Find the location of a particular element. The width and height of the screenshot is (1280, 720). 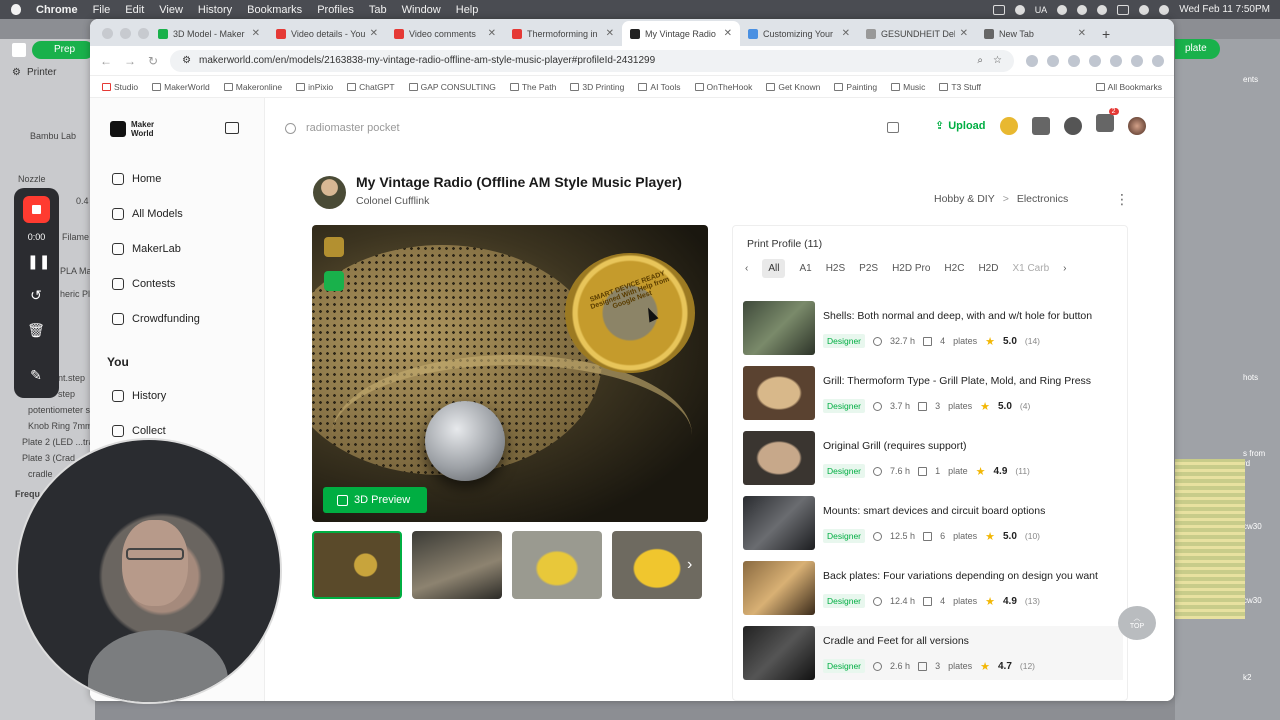

3d-preview-button: 3D Preview is located at coordinates (375, 500).